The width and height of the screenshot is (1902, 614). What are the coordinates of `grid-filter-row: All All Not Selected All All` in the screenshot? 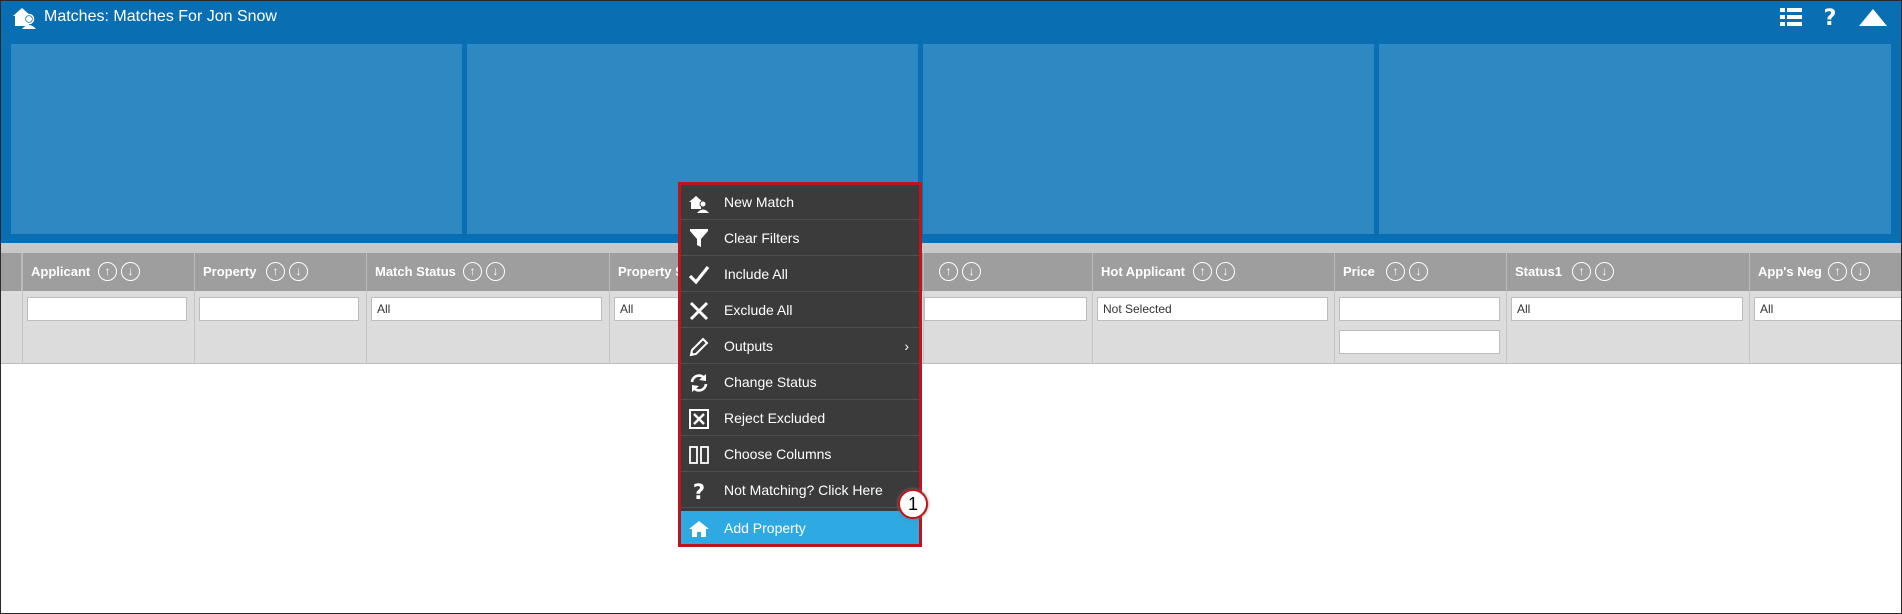 It's located at (951, 327).